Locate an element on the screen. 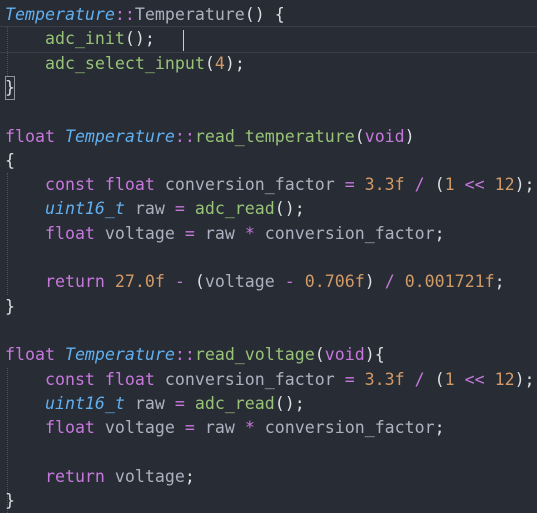 This screenshot has height=513, width=537. code-line: Temperature::Temperature() { is located at coordinates (145, 15).